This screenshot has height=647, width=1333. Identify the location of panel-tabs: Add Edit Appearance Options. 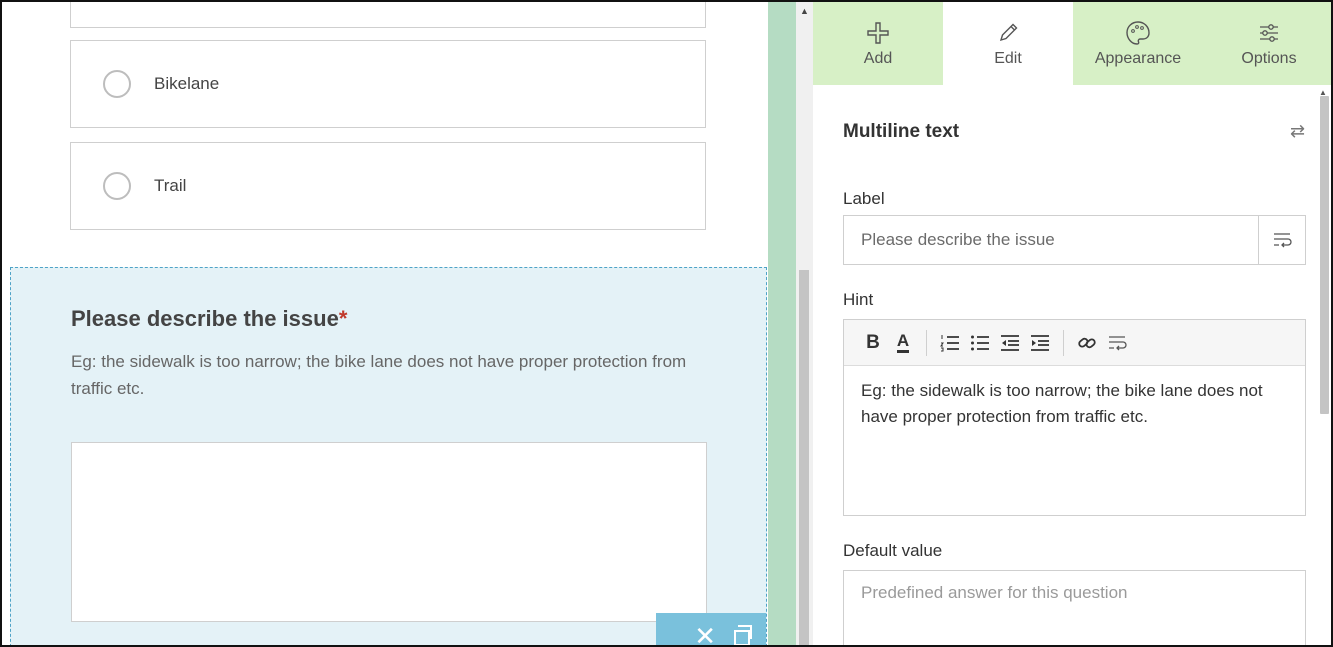
(1072, 43).